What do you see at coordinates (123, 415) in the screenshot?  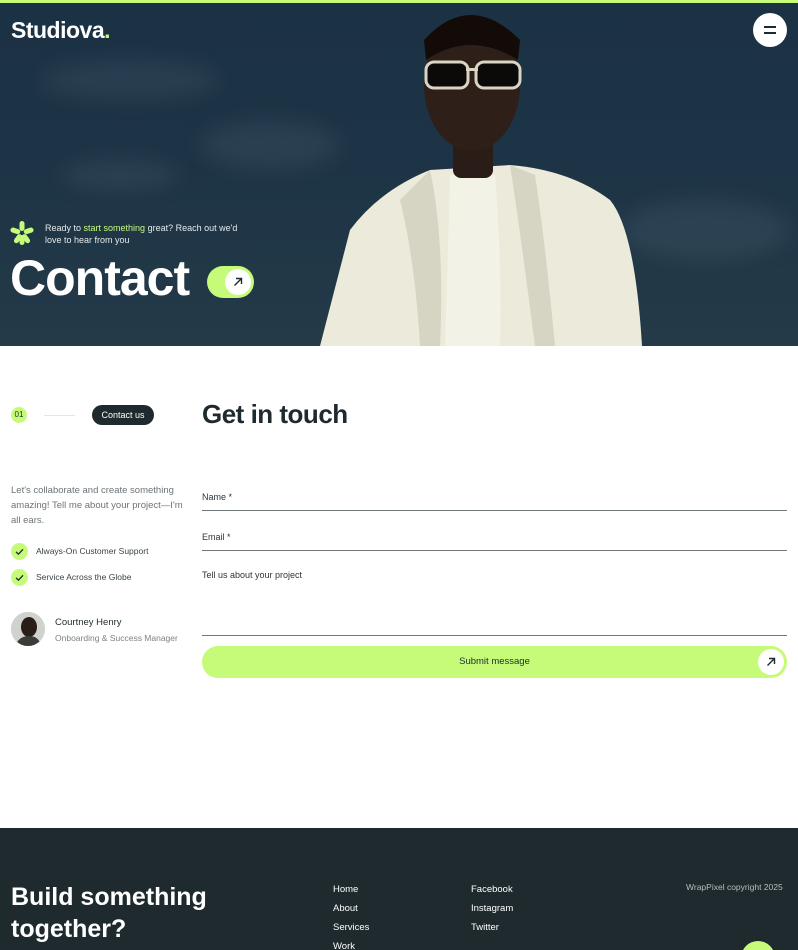 I see `contact-us-pill: Contact us` at bounding box center [123, 415].